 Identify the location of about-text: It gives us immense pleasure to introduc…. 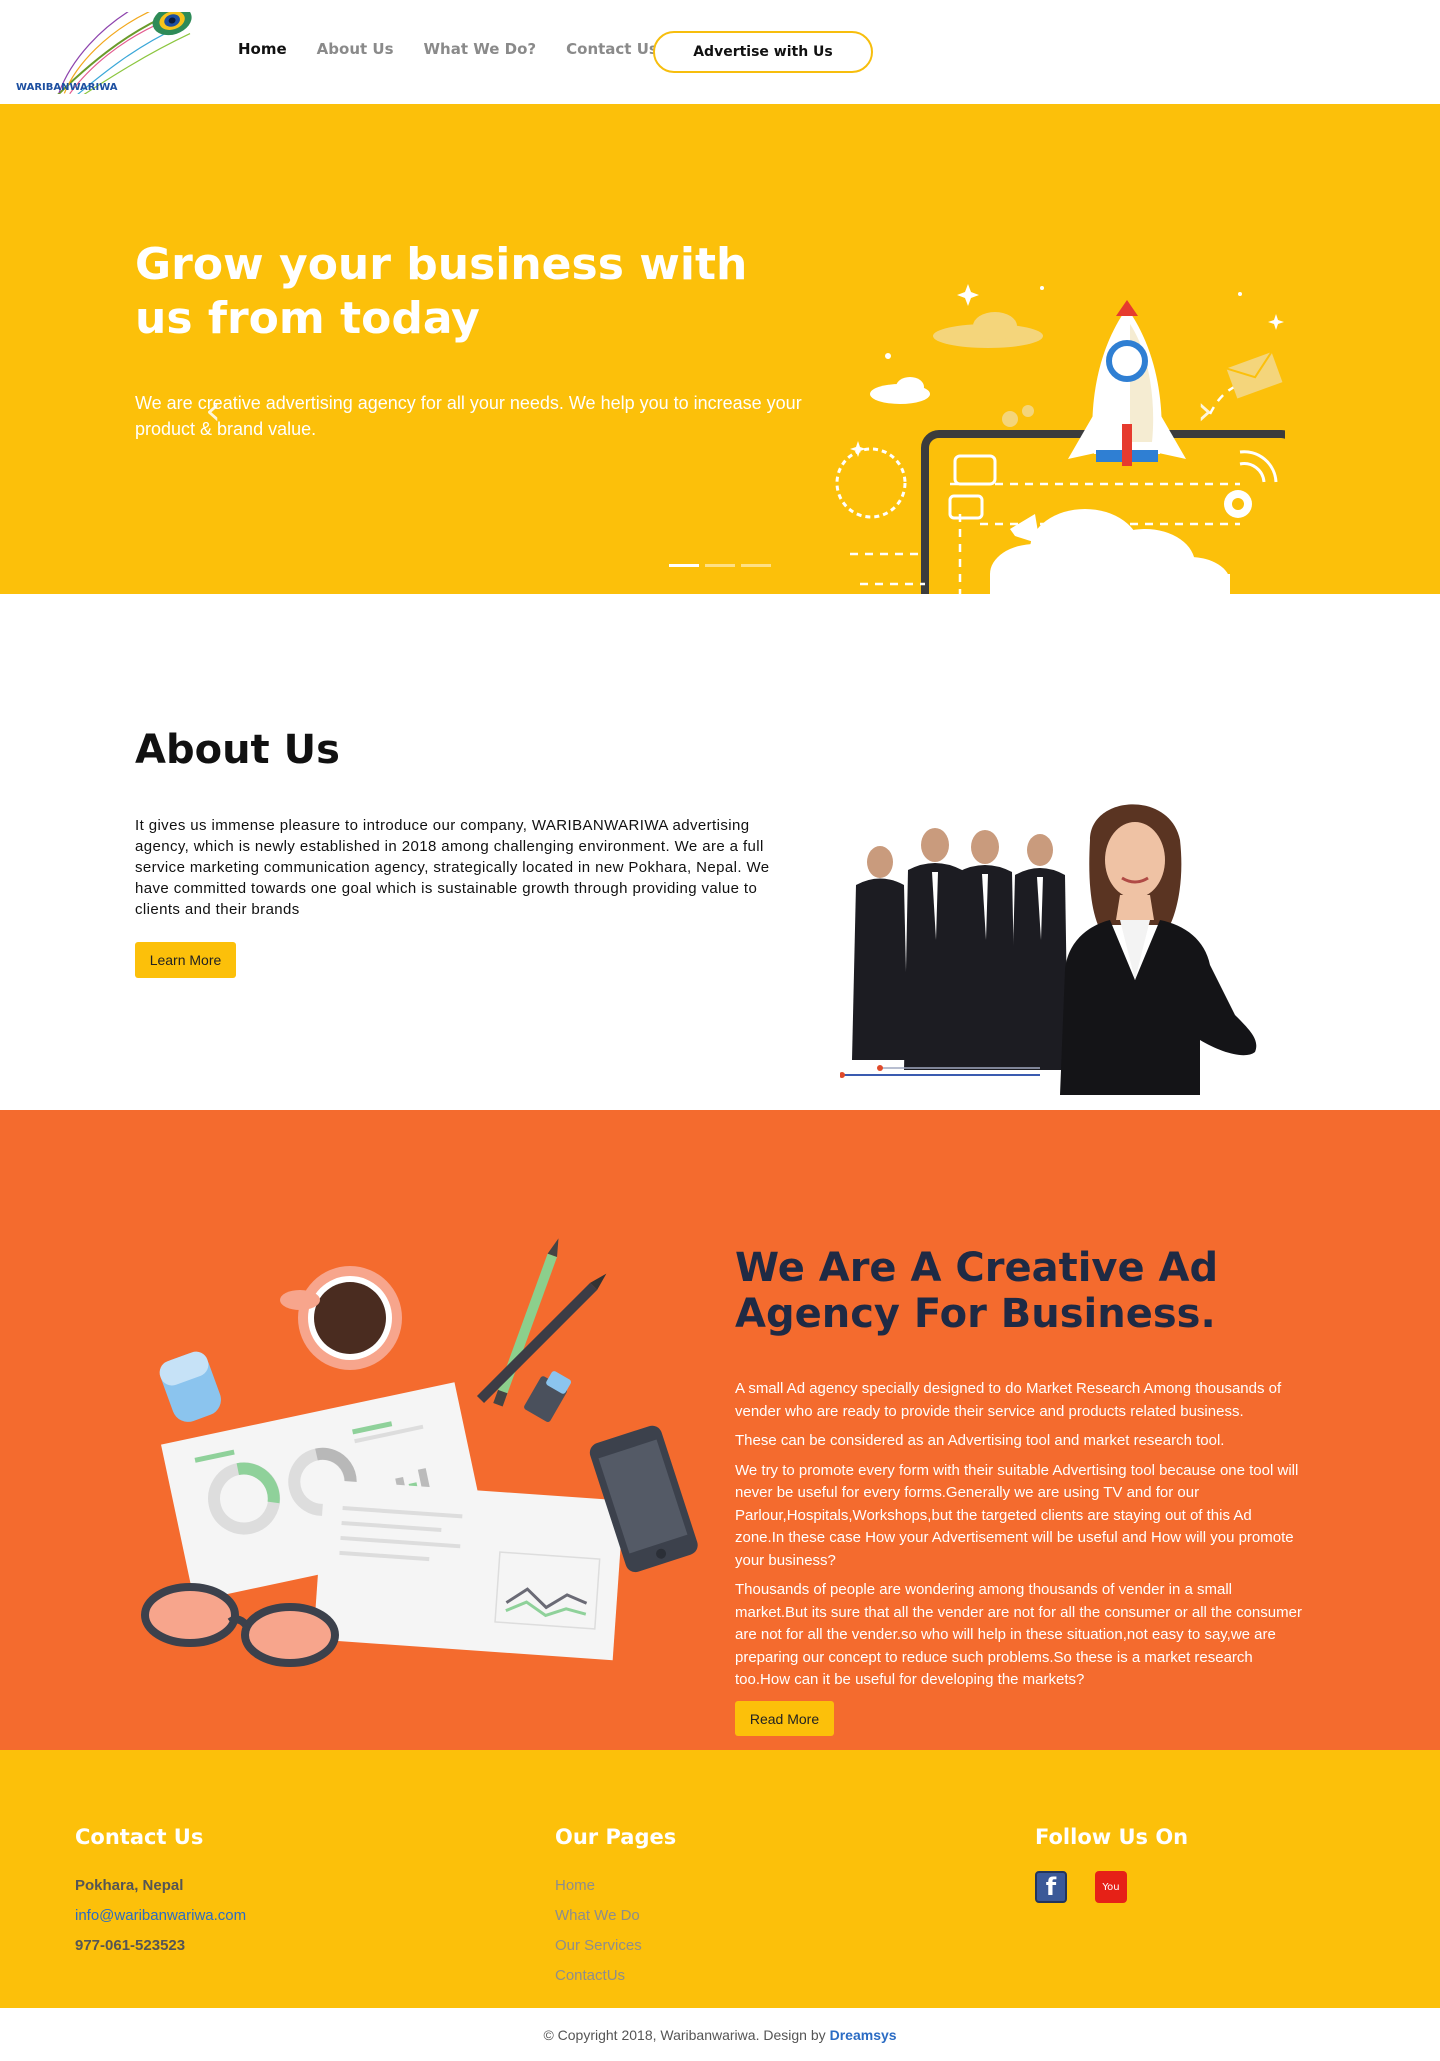
(452, 867).